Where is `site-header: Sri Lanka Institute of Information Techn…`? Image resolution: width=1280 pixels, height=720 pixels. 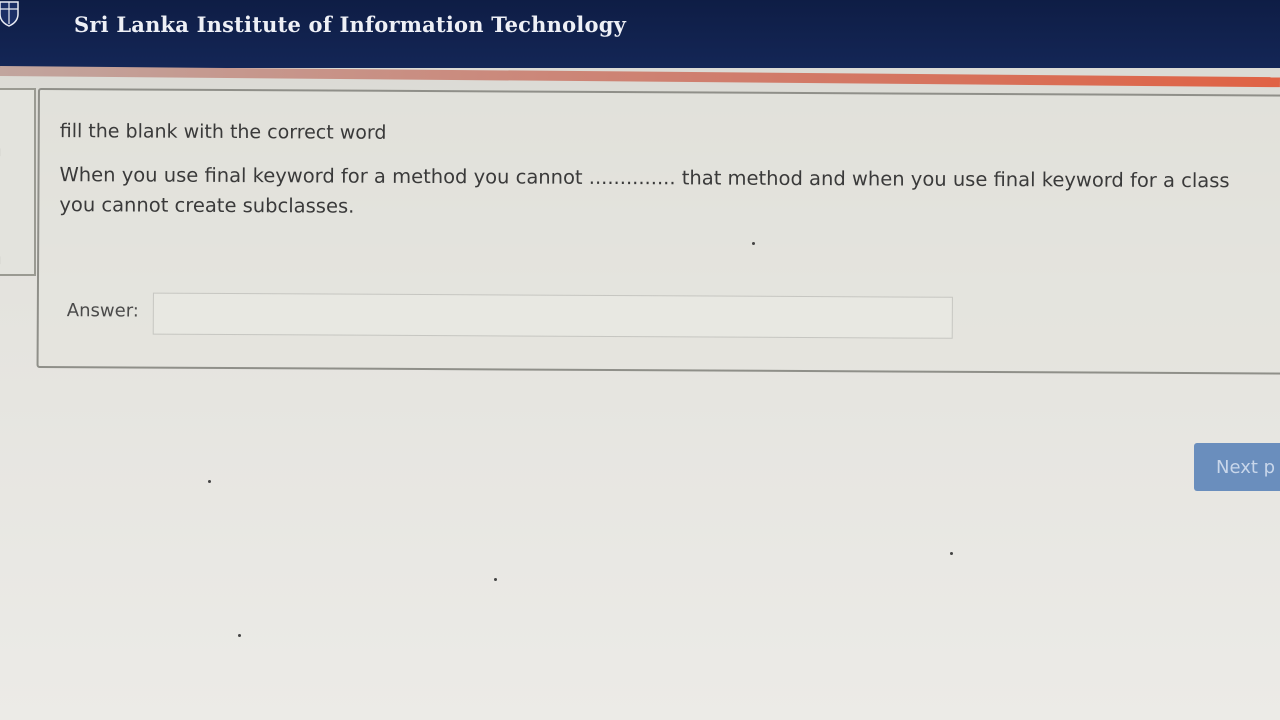
site-header: Sri Lanka Institute of Information Techn… is located at coordinates (640, 34).